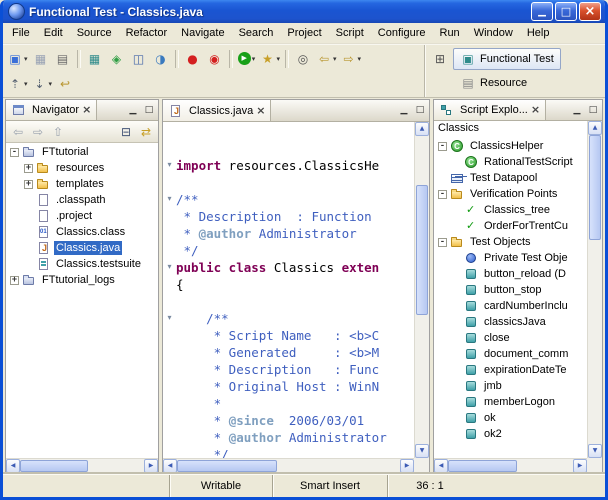  I want to click on script-explorer-item-test-objects: - Test Objects, so click(510, 242).